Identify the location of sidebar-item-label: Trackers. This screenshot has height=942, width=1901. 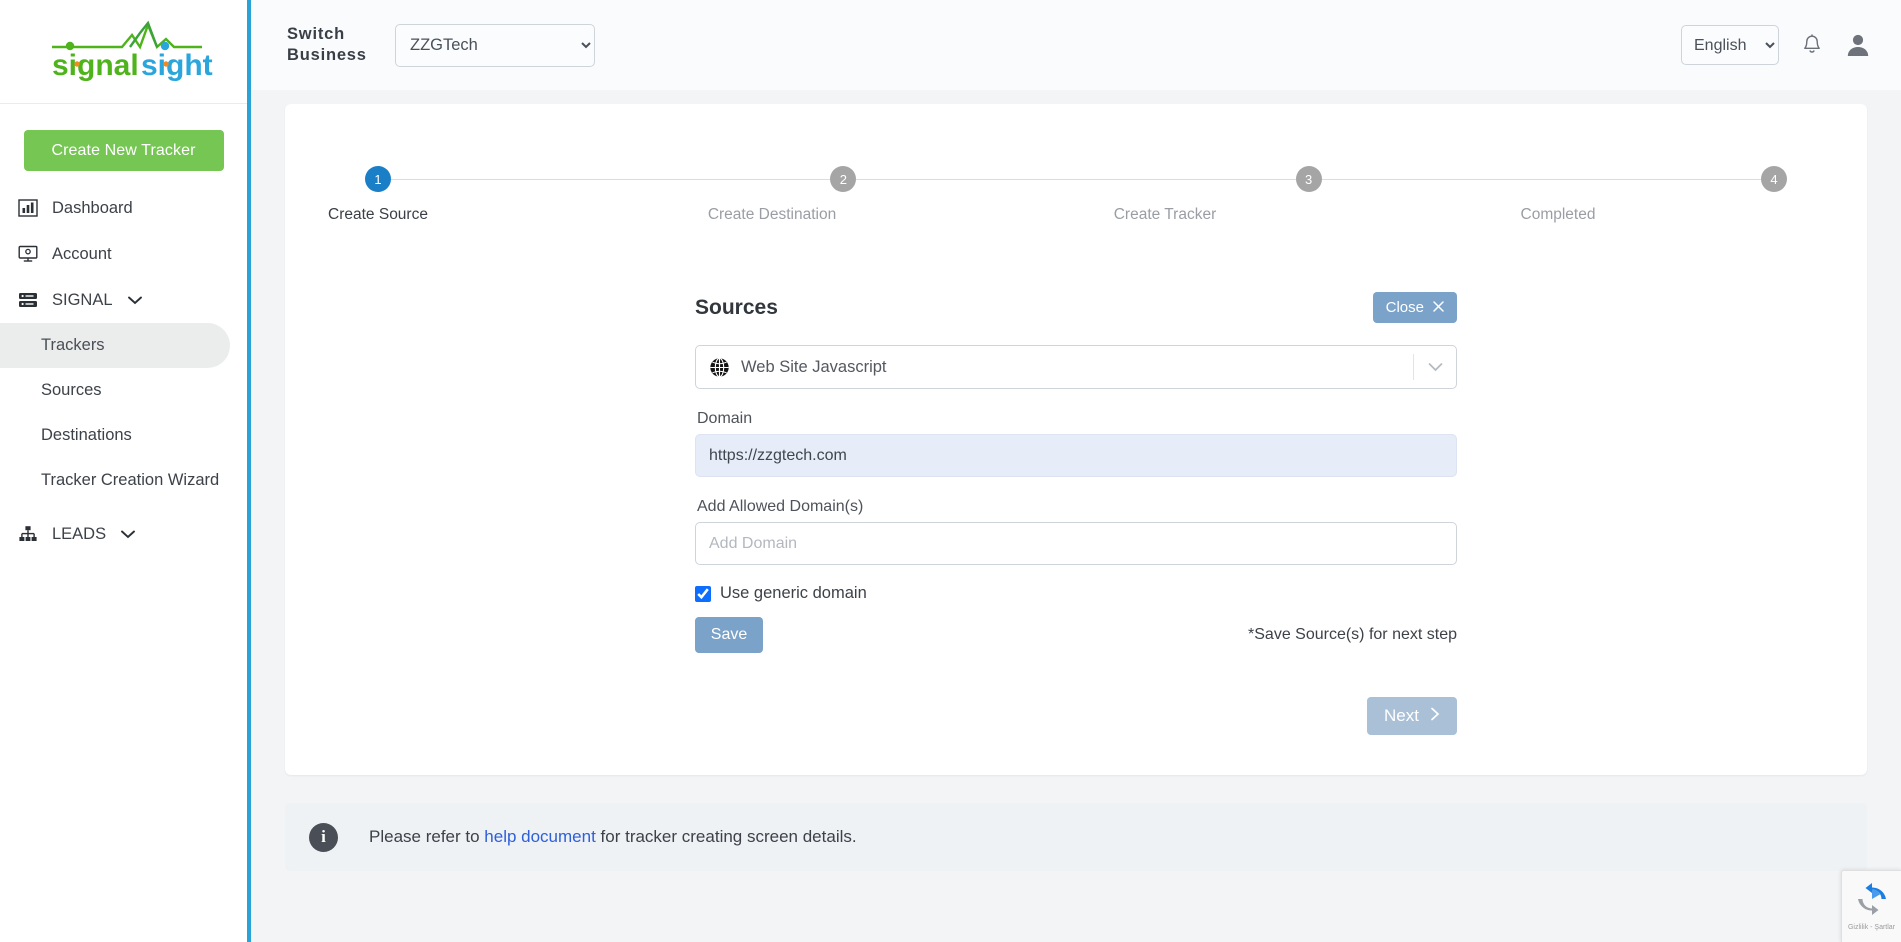
(73, 345).